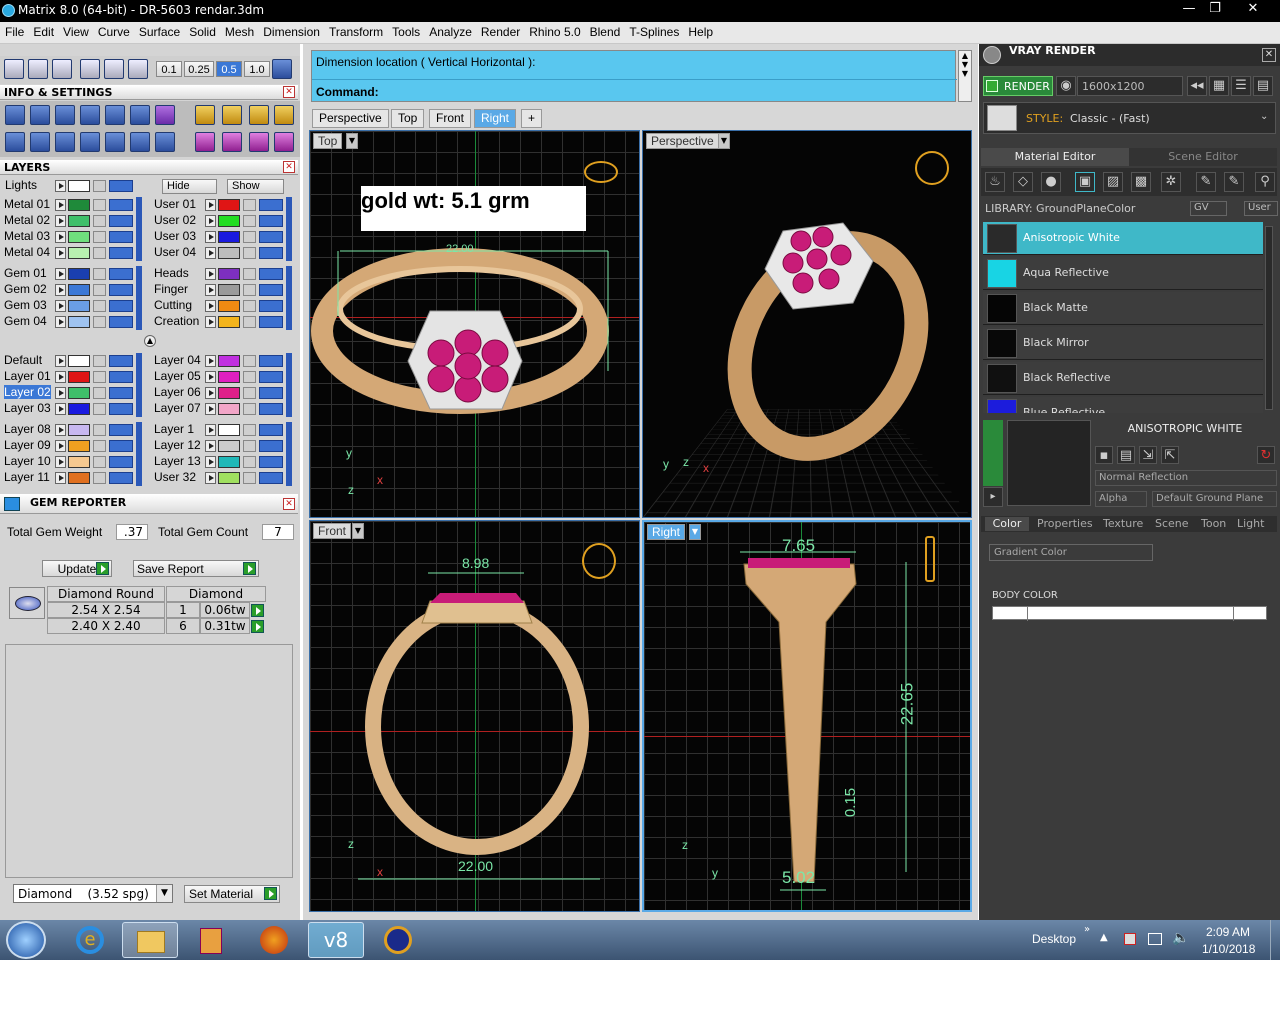 Image resolution: width=1280 pixels, height=1027 pixels. I want to click on checker-icon: ▩, so click(1141, 182).